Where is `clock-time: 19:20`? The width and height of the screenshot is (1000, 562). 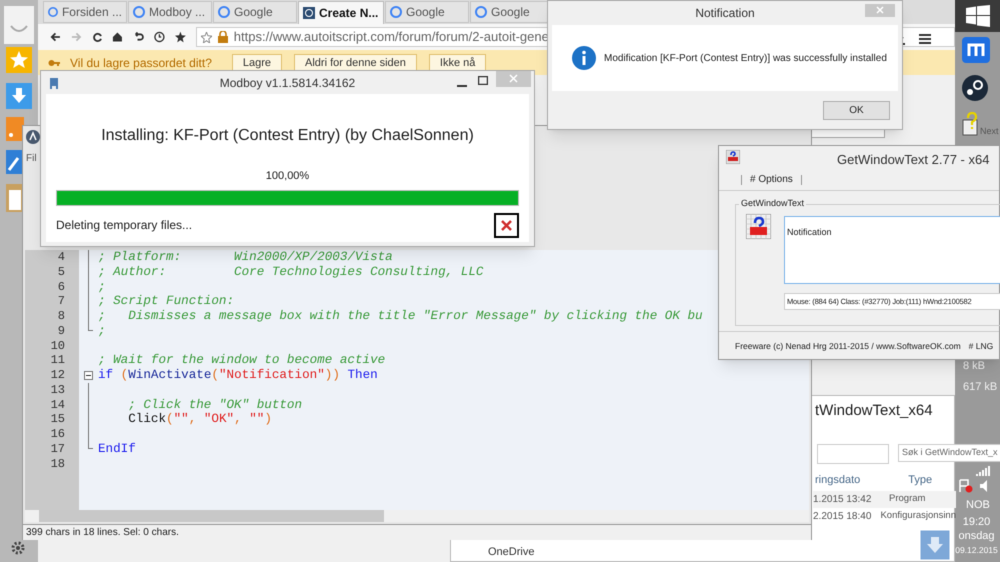 clock-time: 19:20 is located at coordinates (976, 522).